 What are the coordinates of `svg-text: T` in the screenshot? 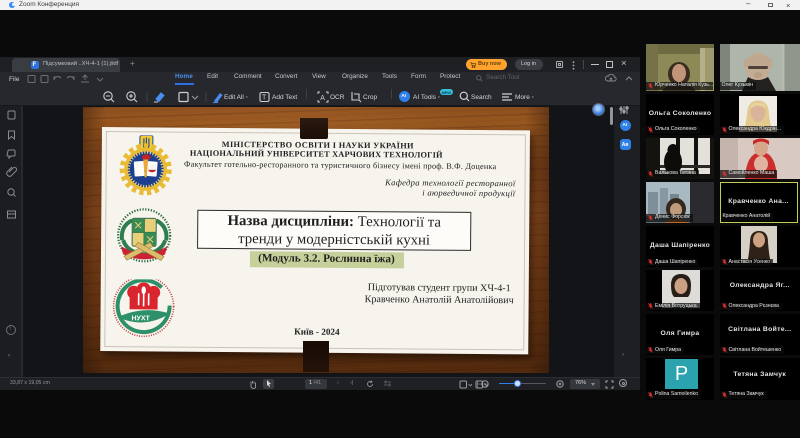 It's located at (264, 98).